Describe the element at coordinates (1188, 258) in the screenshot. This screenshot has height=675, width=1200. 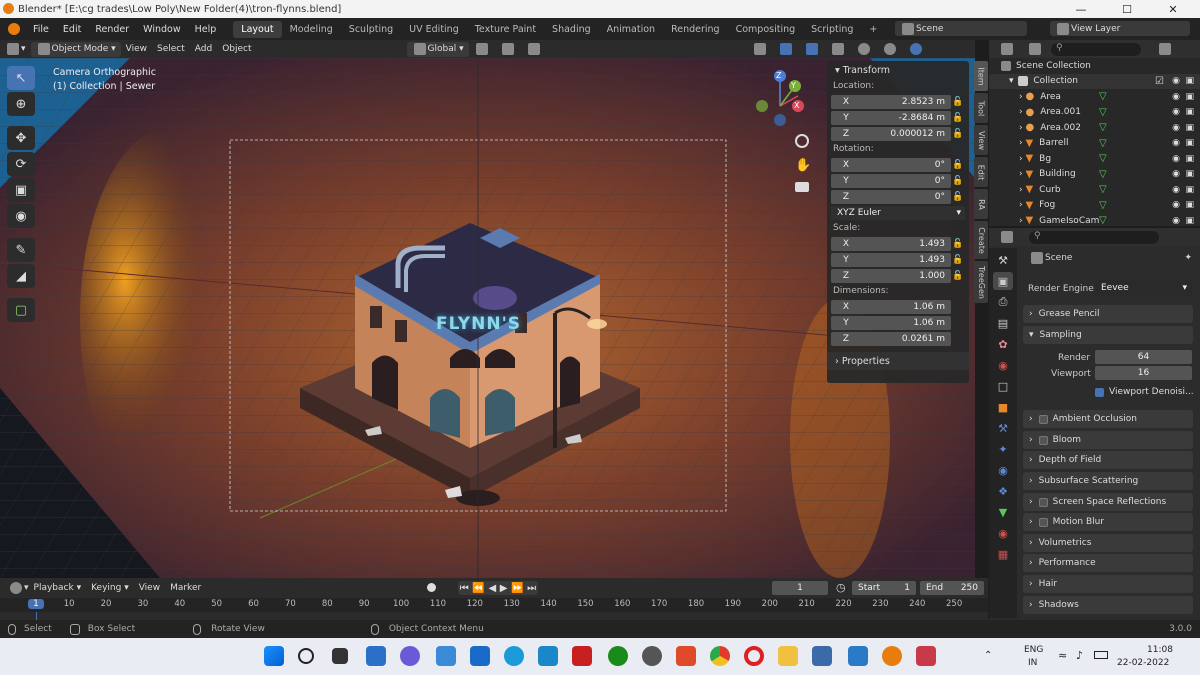
I see `pin-icon: ✦` at that location.